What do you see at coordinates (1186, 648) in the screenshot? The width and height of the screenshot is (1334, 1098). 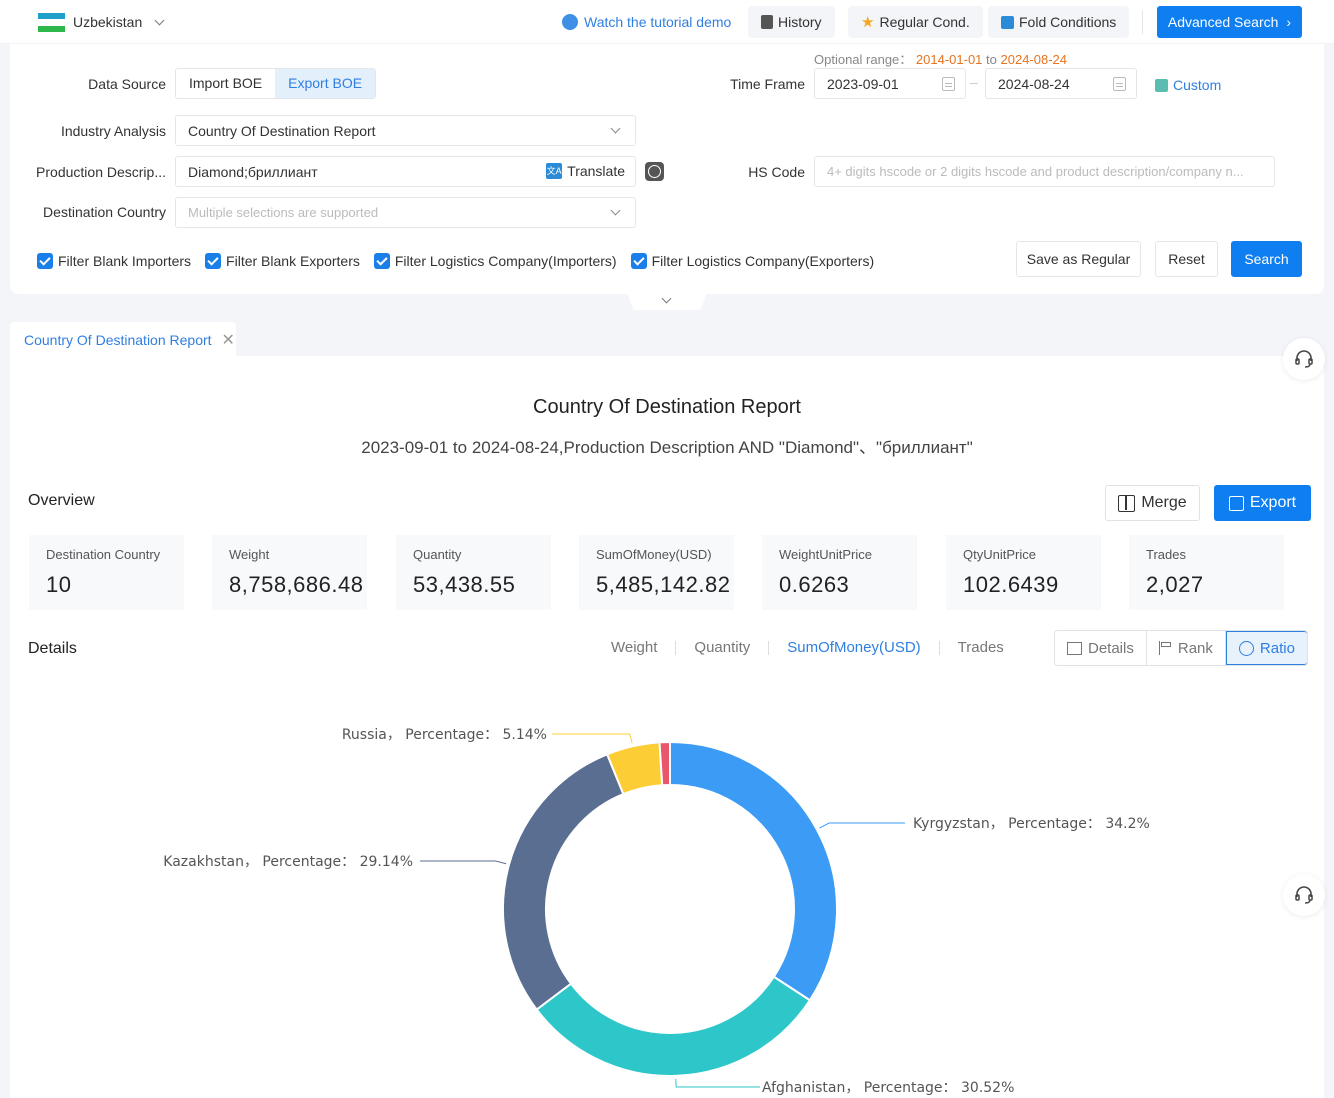 I see `view-tab-rank: Rank` at bounding box center [1186, 648].